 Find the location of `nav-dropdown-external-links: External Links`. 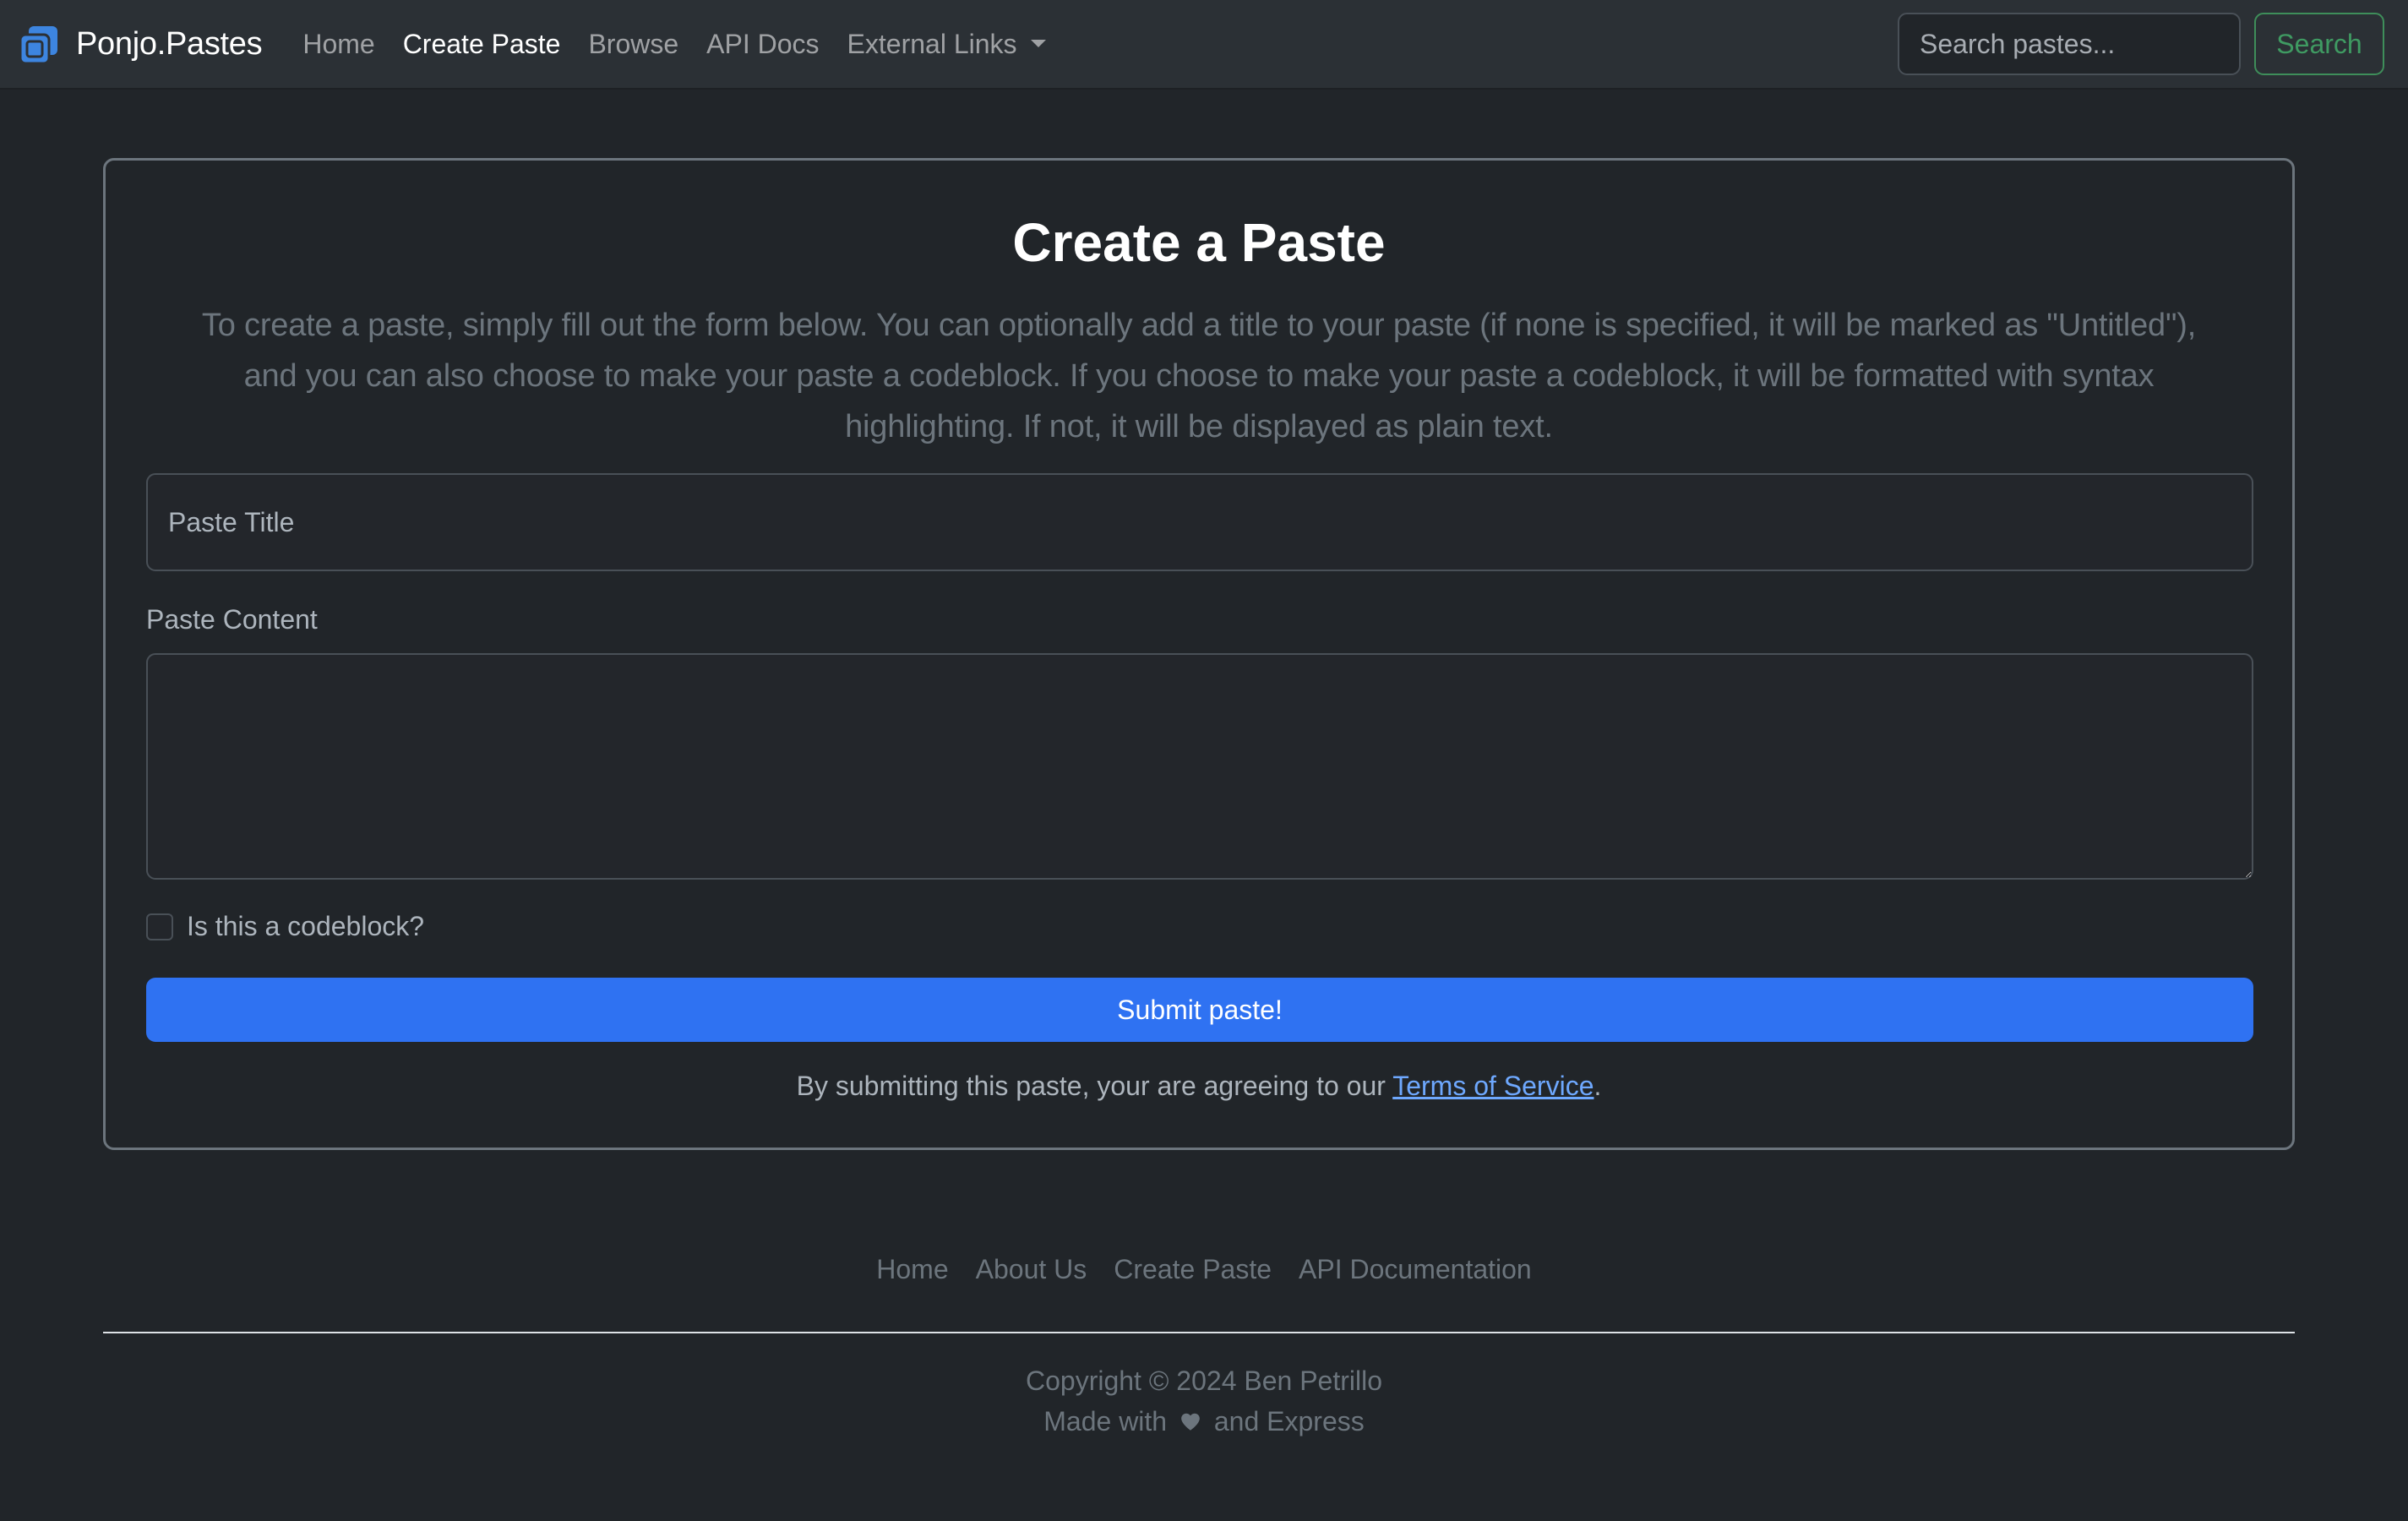

nav-dropdown-external-links: External Links is located at coordinates (946, 44).